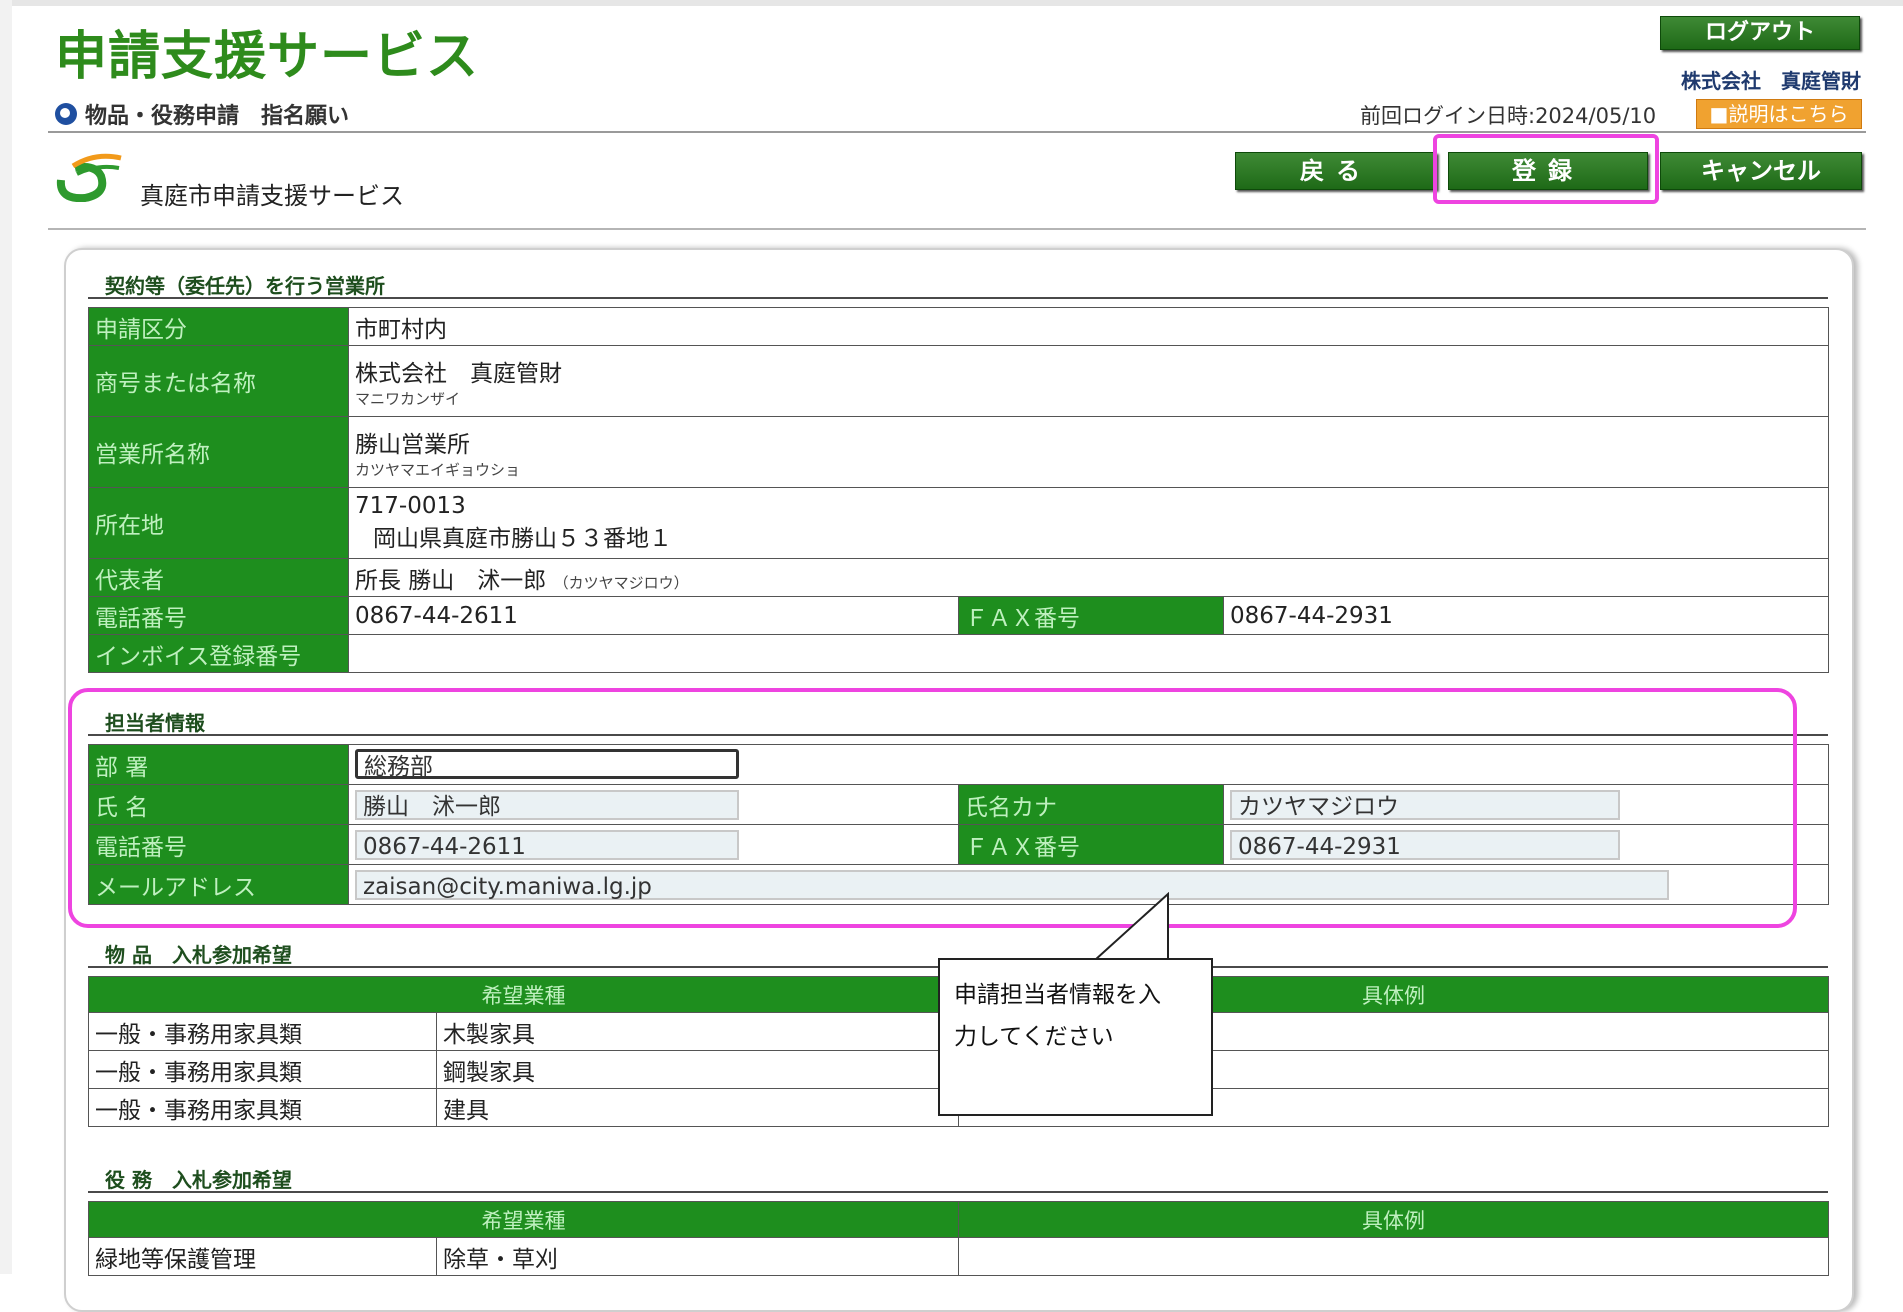 The width and height of the screenshot is (1903, 1312). What do you see at coordinates (218, 452) in the screenshot?
I see `label-branch-name: 営業所名称` at bounding box center [218, 452].